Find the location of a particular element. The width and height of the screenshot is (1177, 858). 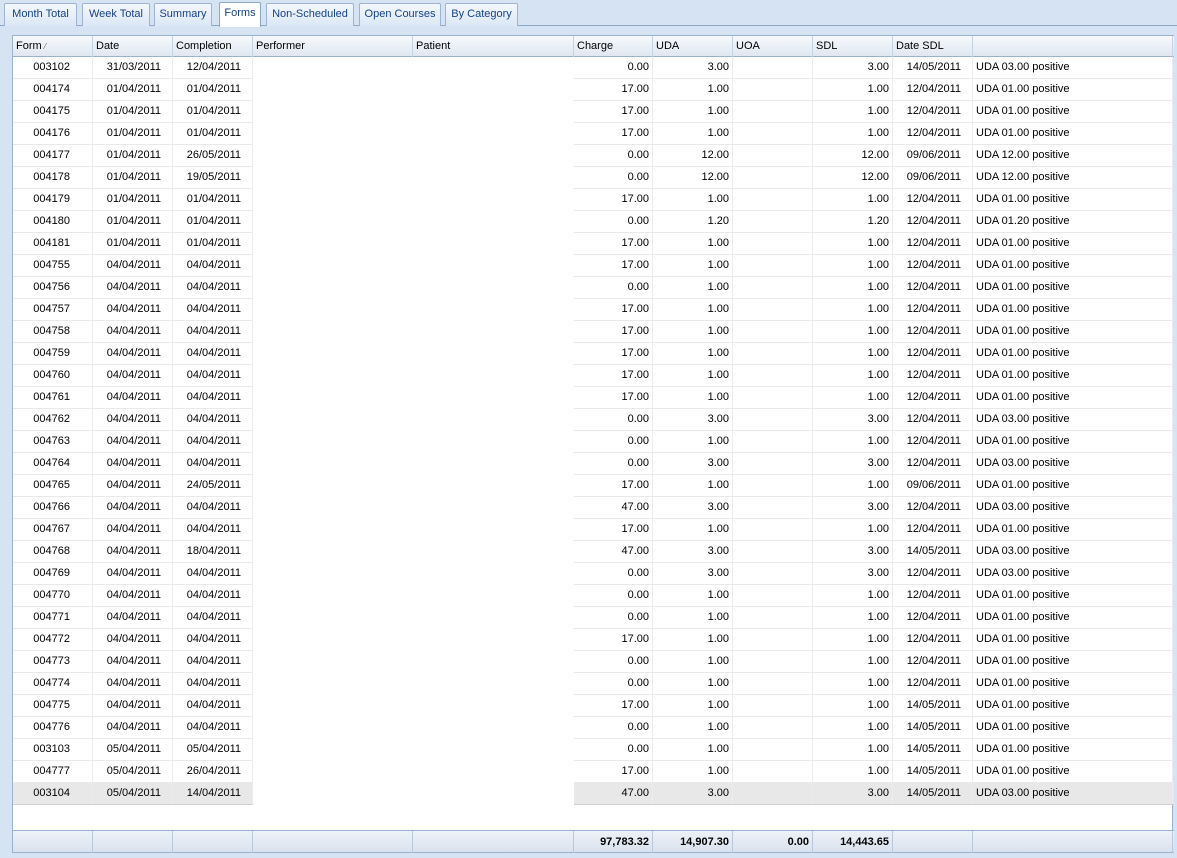

tab-month-total: Month Total is located at coordinates (40, 14).